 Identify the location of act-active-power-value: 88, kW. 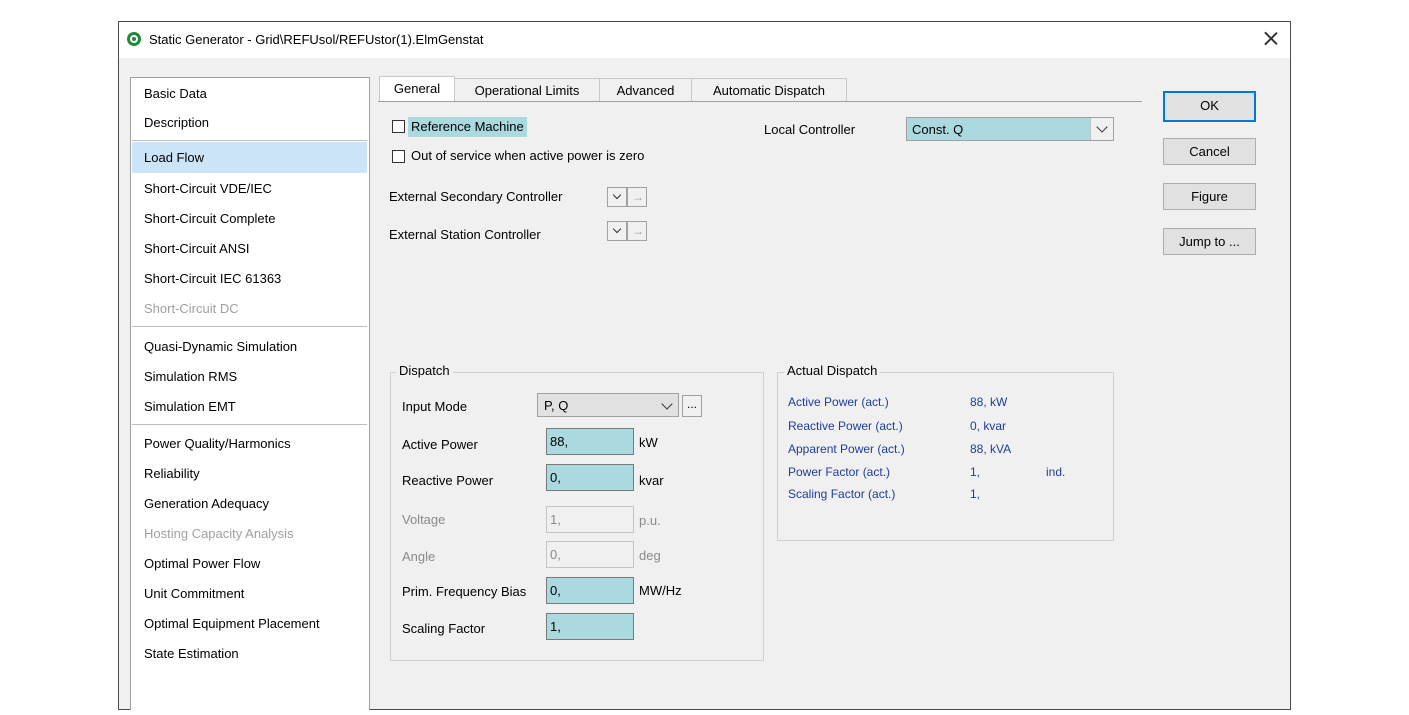
(989, 402).